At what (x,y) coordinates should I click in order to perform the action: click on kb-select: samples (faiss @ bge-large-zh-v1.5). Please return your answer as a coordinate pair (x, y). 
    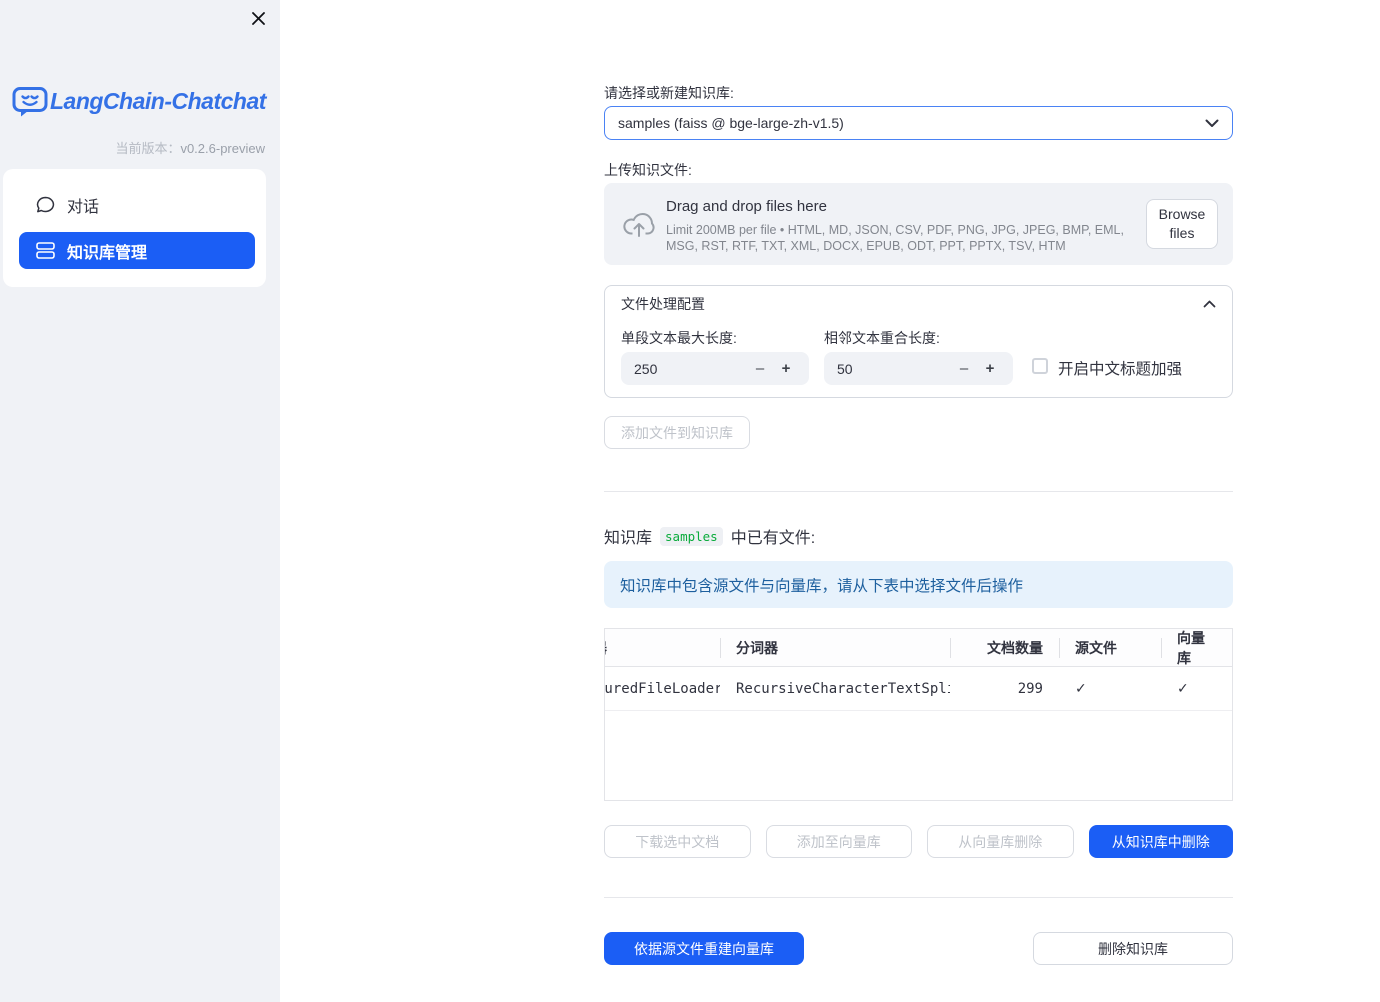
    Looking at the image, I should click on (918, 123).